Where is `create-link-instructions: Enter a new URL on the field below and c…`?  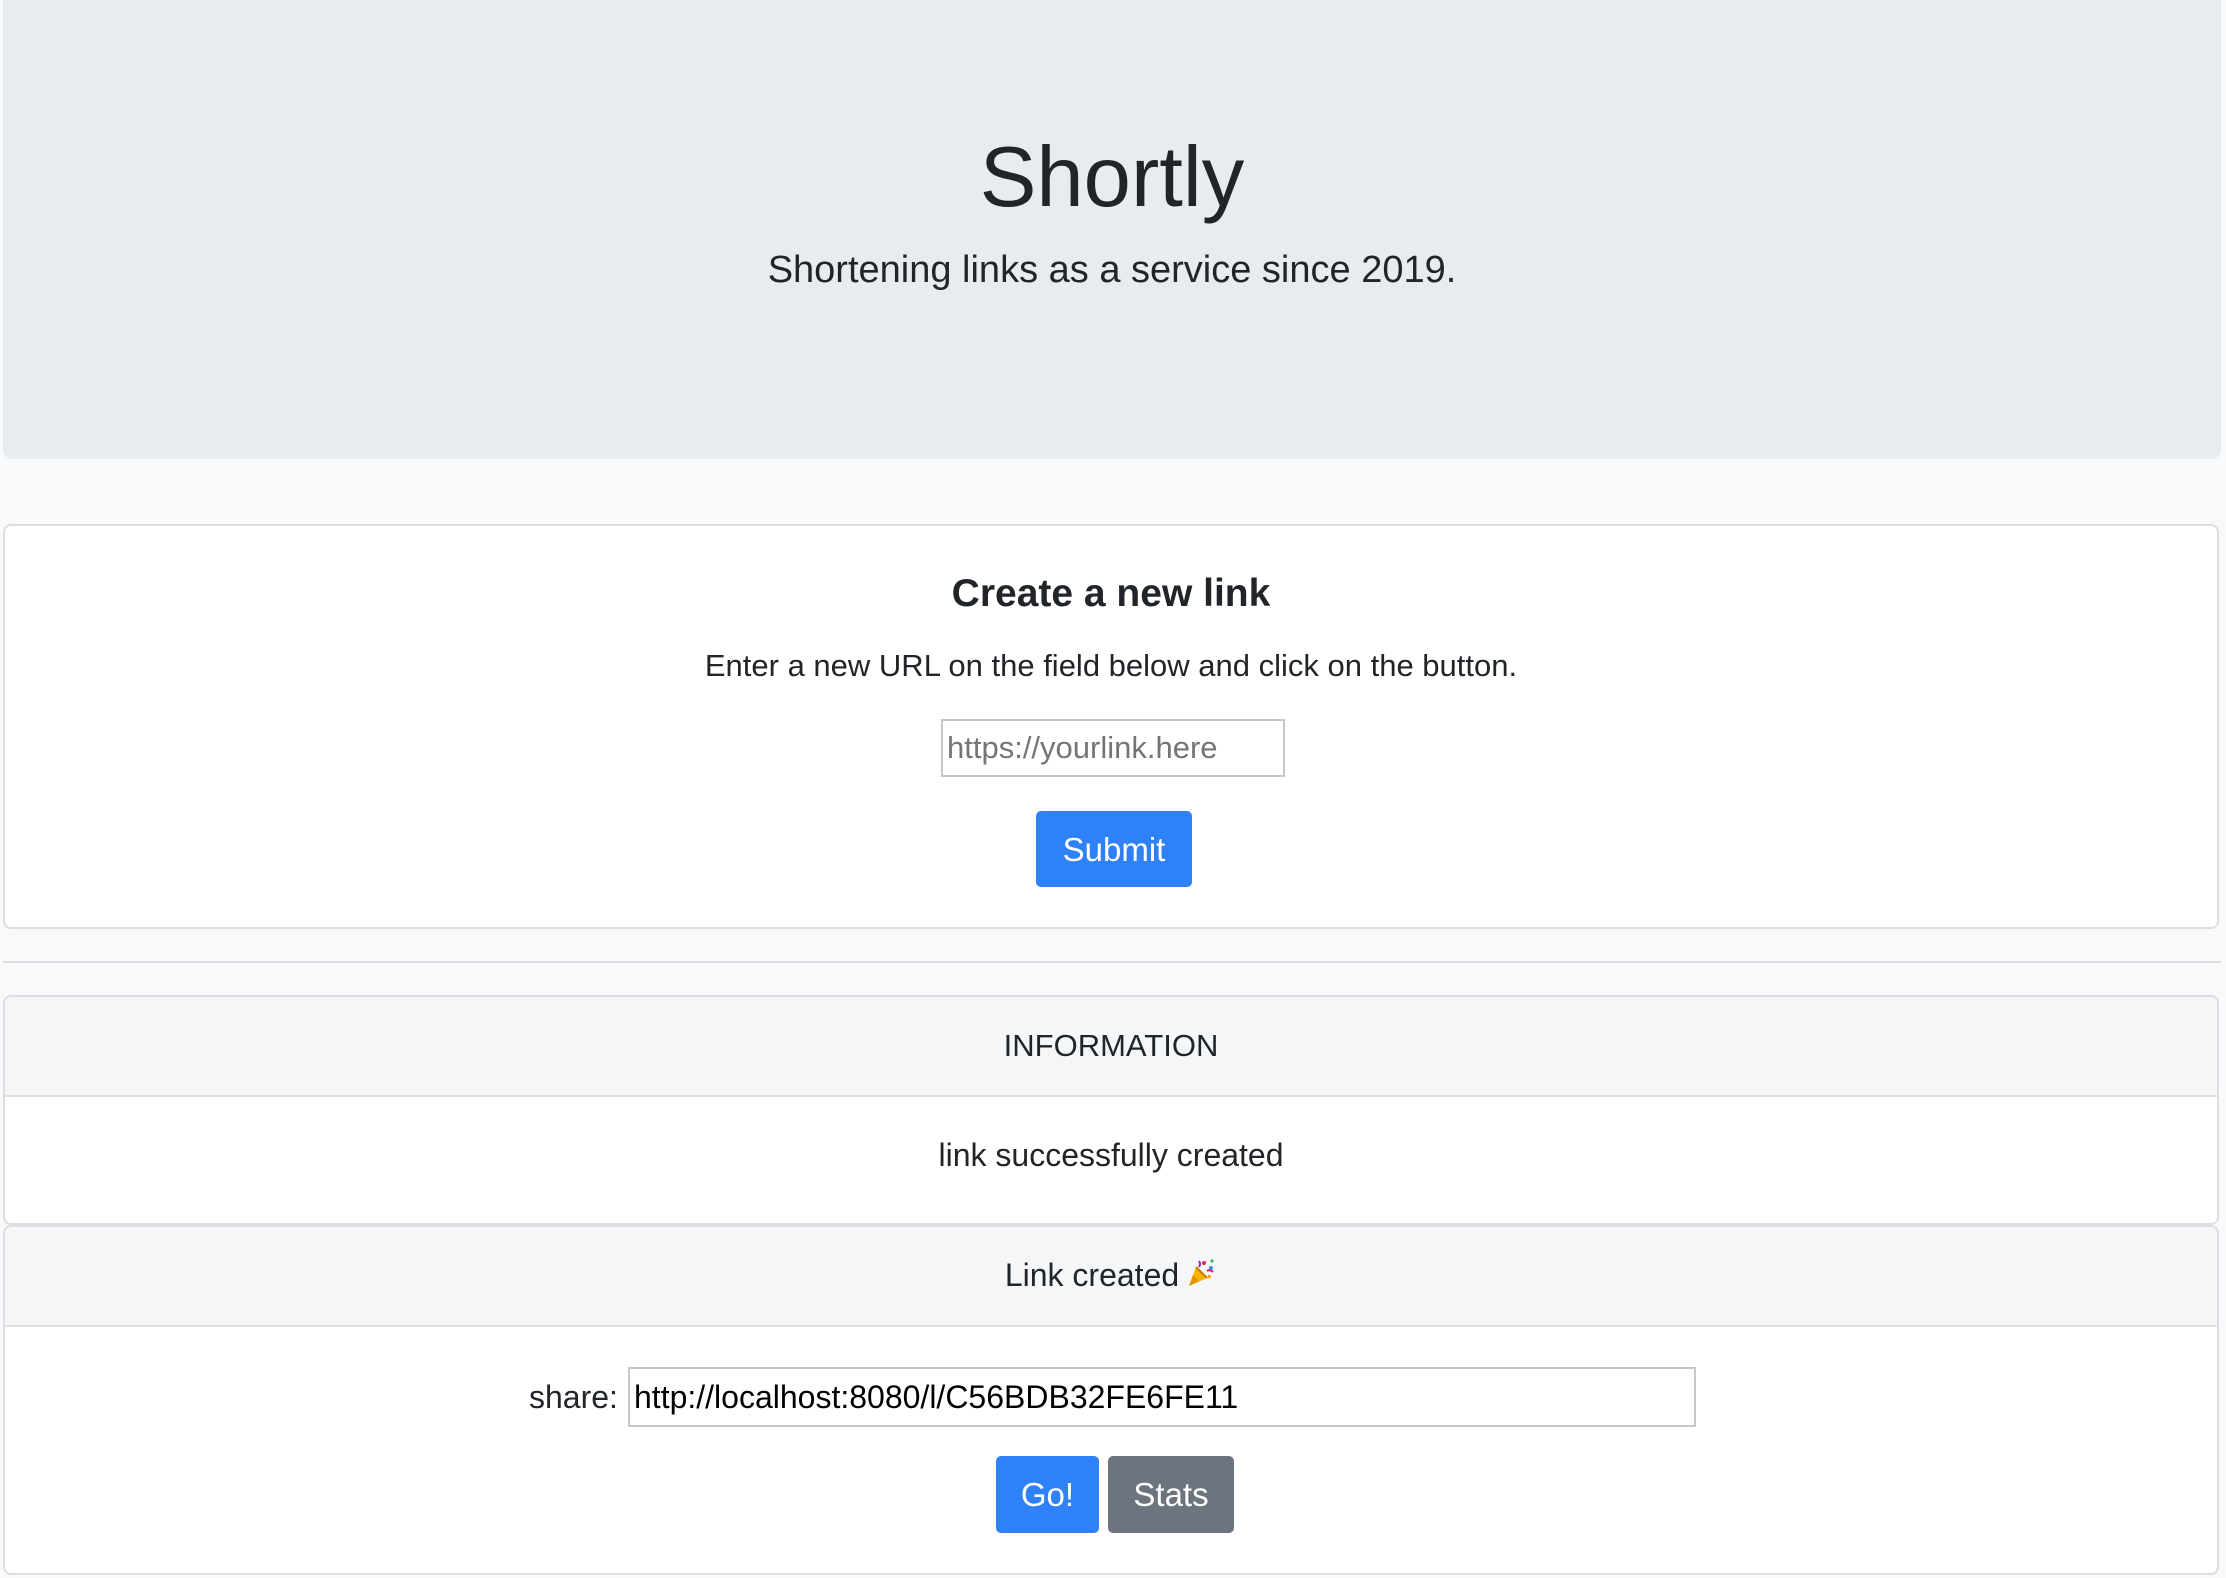
create-link-instructions: Enter a new URL on the field below and c… is located at coordinates (1111, 665).